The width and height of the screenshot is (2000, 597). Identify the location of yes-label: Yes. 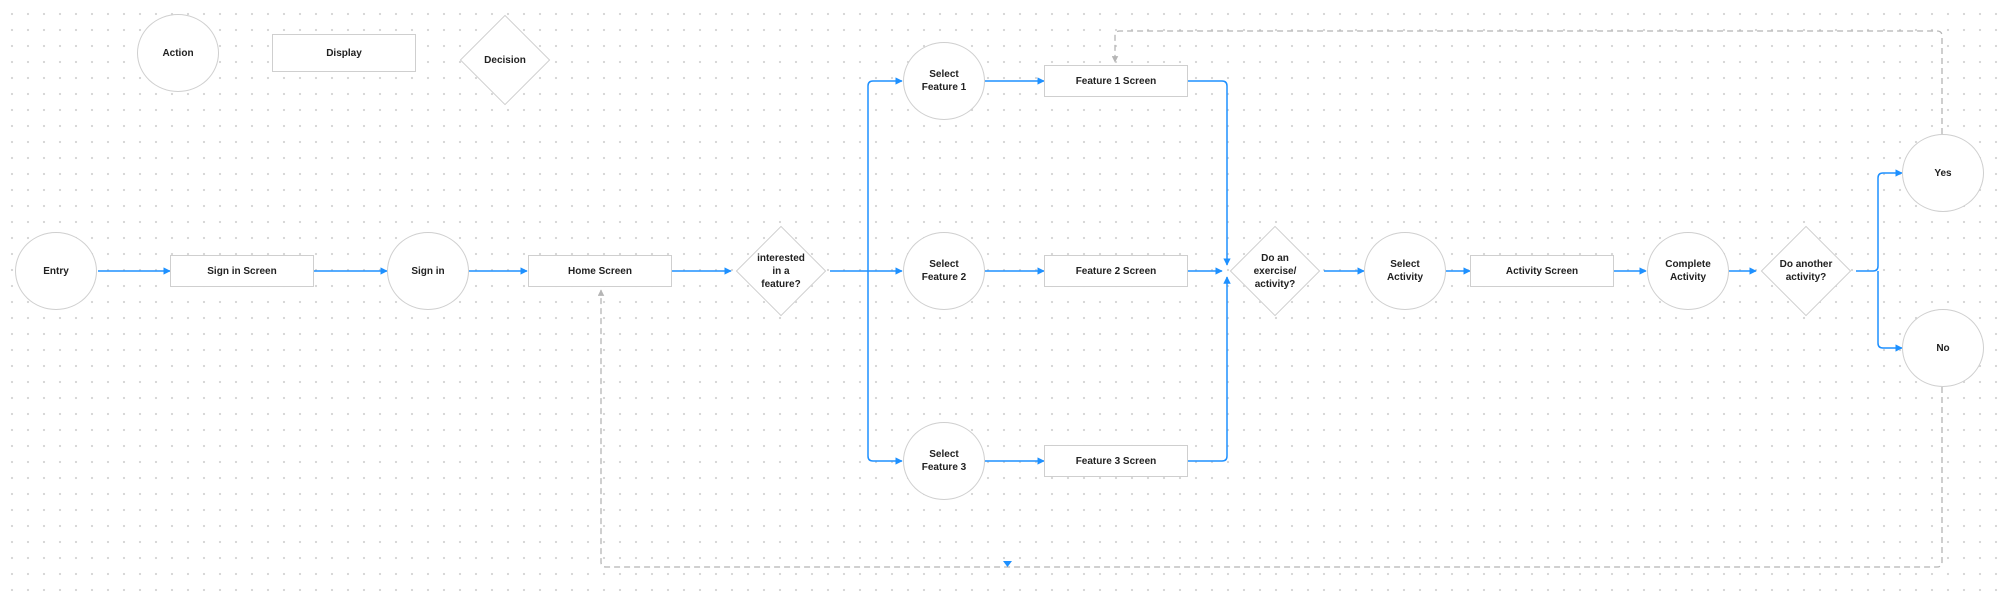
(1943, 173).